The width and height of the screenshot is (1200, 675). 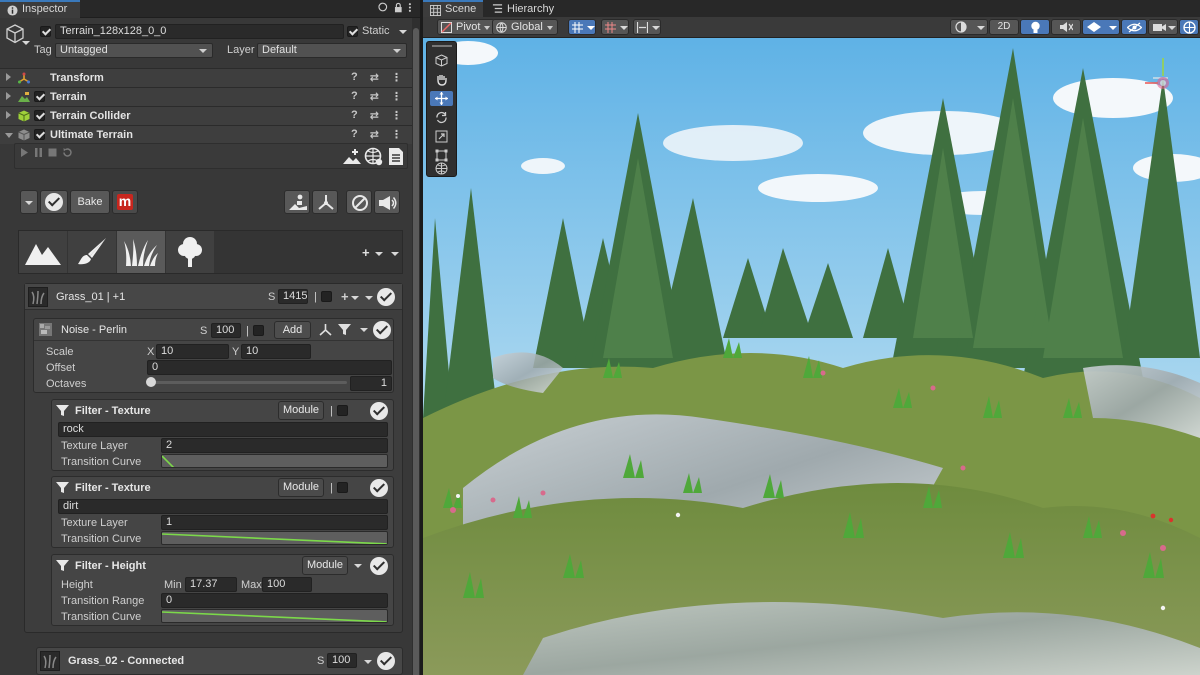 I want to click on rotate-tool, so click(x=441, y=117).